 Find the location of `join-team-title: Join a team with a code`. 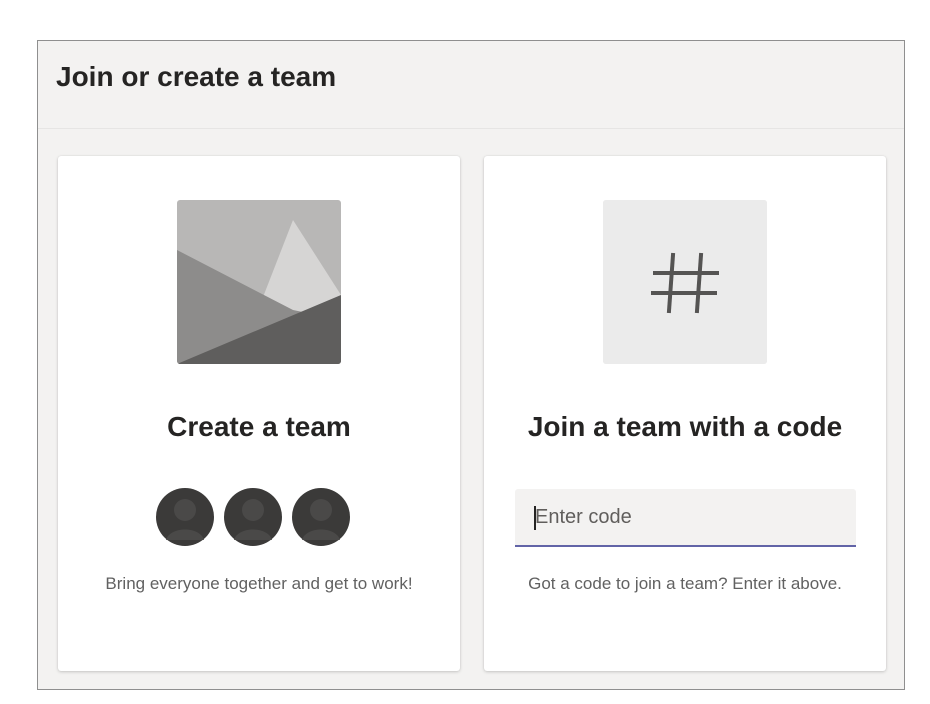

join-team-title: Join a team with a code is located at coordinates (685, 426).